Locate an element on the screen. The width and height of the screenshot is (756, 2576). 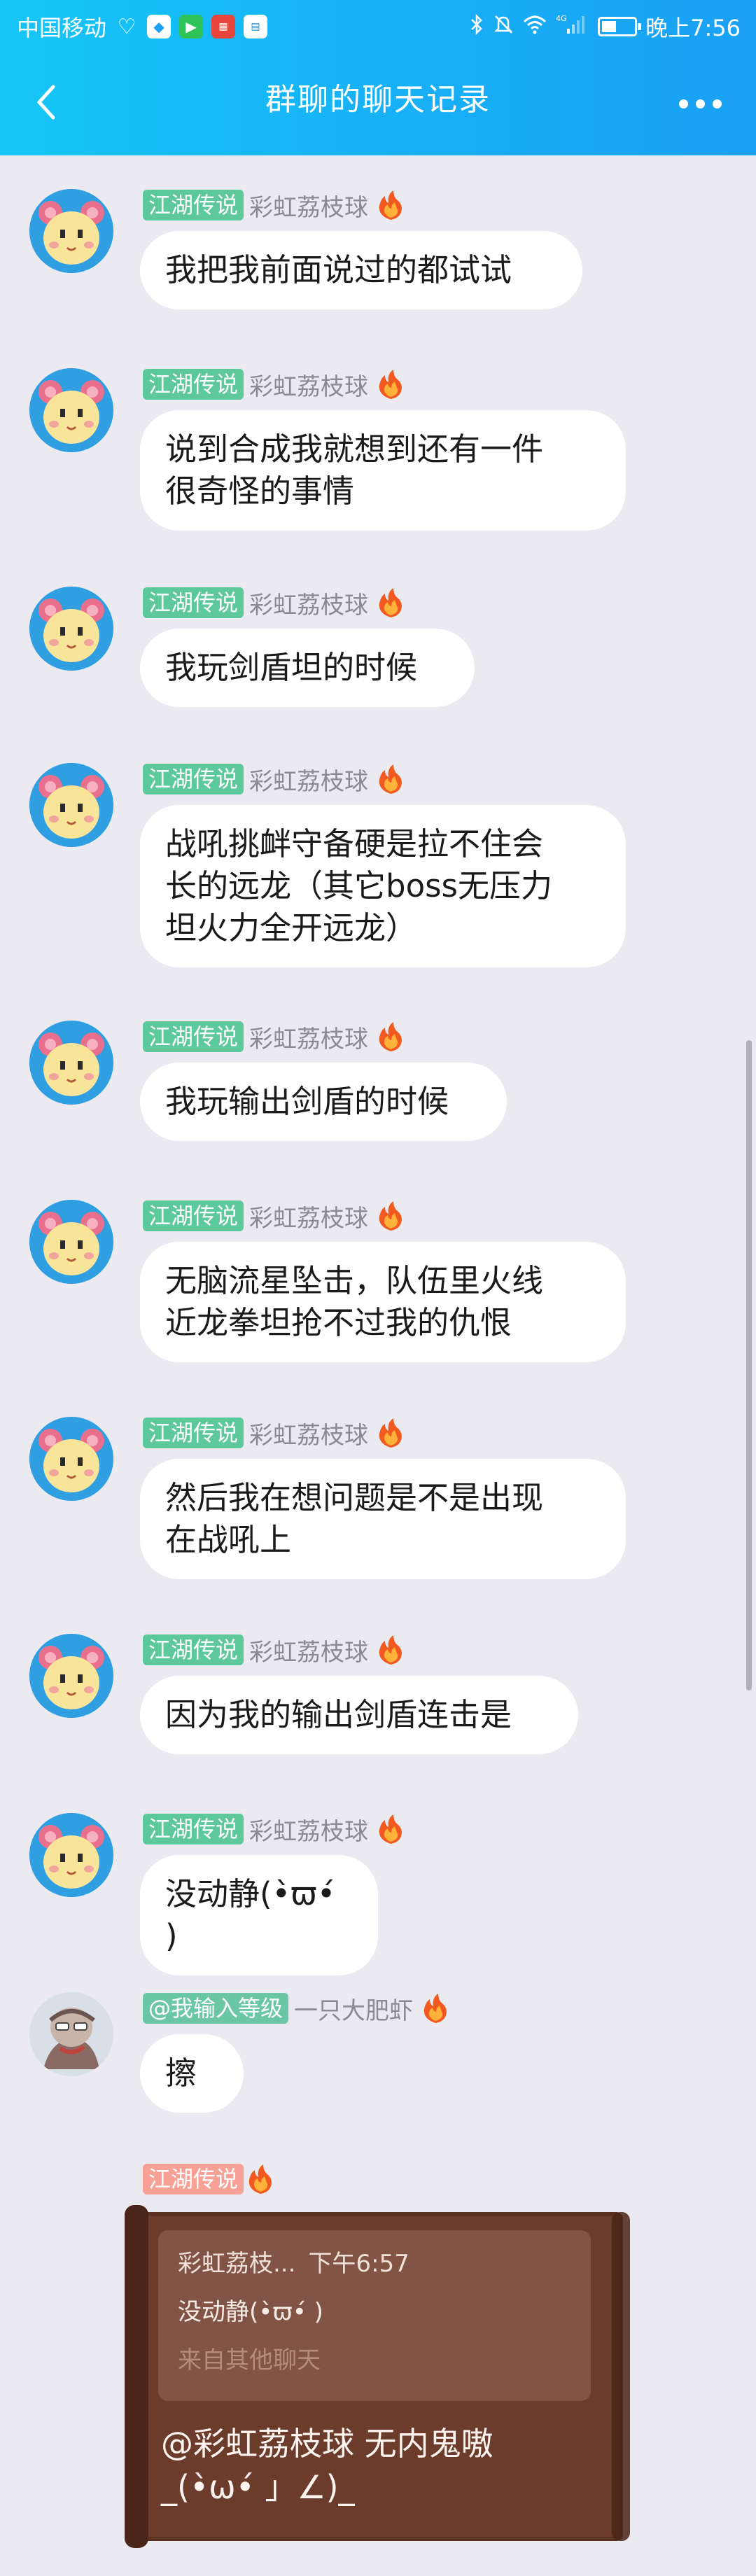
mute-icon is located at coordinates (503, 27).